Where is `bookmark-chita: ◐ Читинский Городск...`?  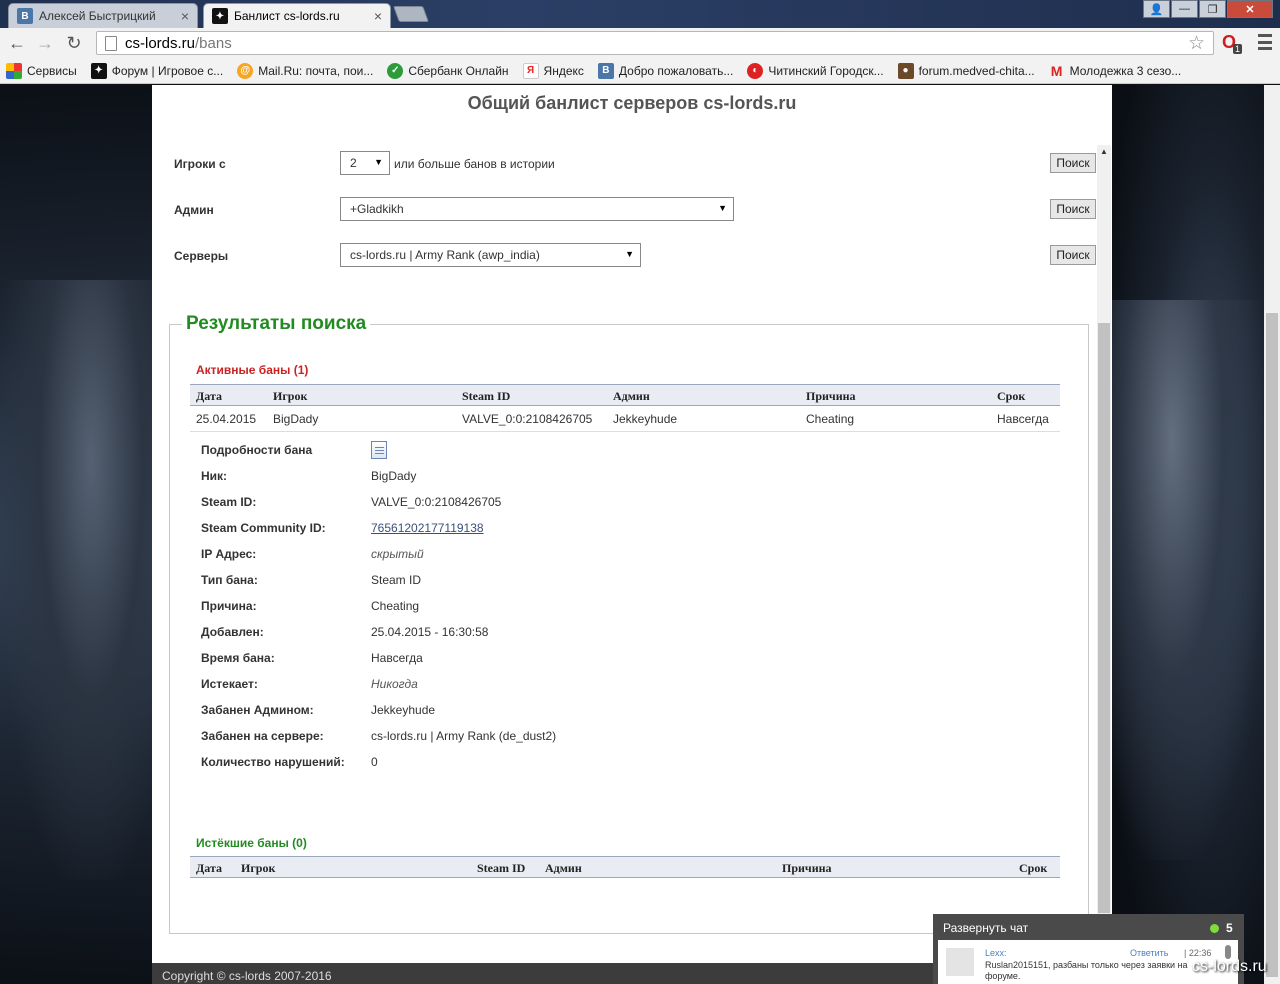 bookmark-chita: ◐ Читинский Городск... is located at coordinates (815, 70).